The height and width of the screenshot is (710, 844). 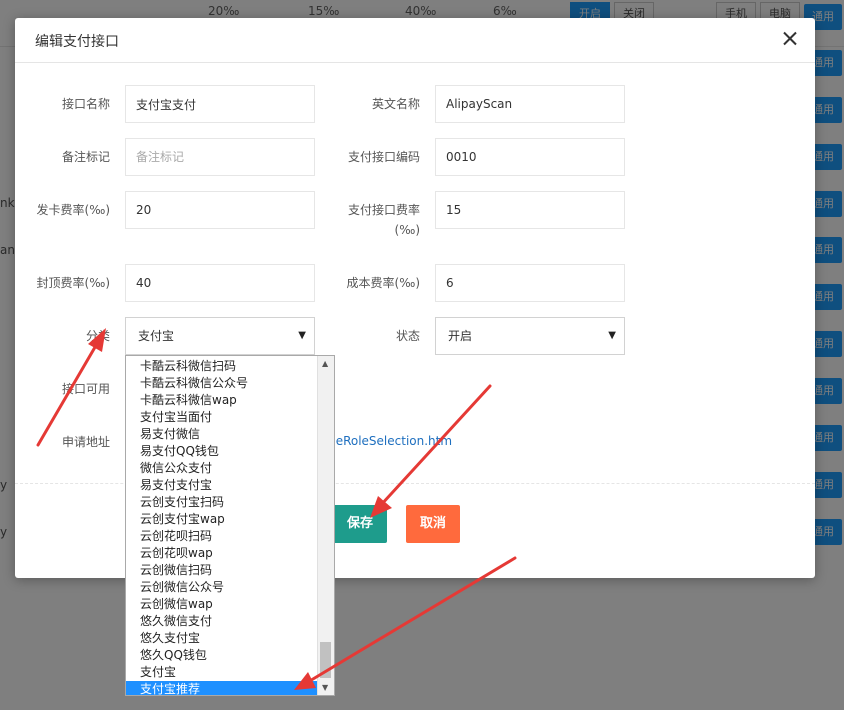 What do you see at coordinates (222, 434) in the screenshot?
I see `dropdown-option: 易支付微信` at bounding box center [222, 434].